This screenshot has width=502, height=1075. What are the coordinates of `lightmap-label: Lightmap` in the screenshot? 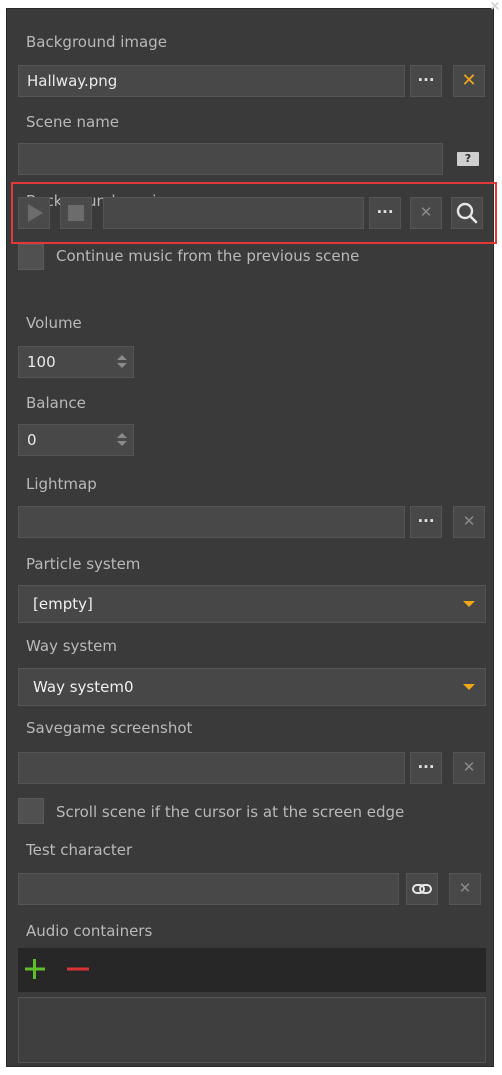 It's located at (61, 484).